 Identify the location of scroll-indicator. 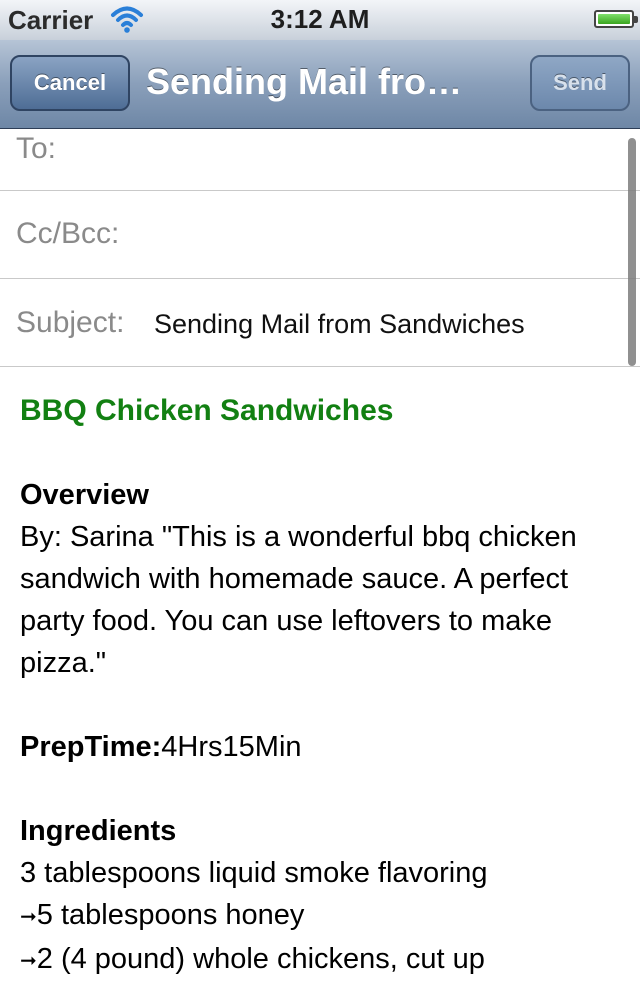
(632, 252).